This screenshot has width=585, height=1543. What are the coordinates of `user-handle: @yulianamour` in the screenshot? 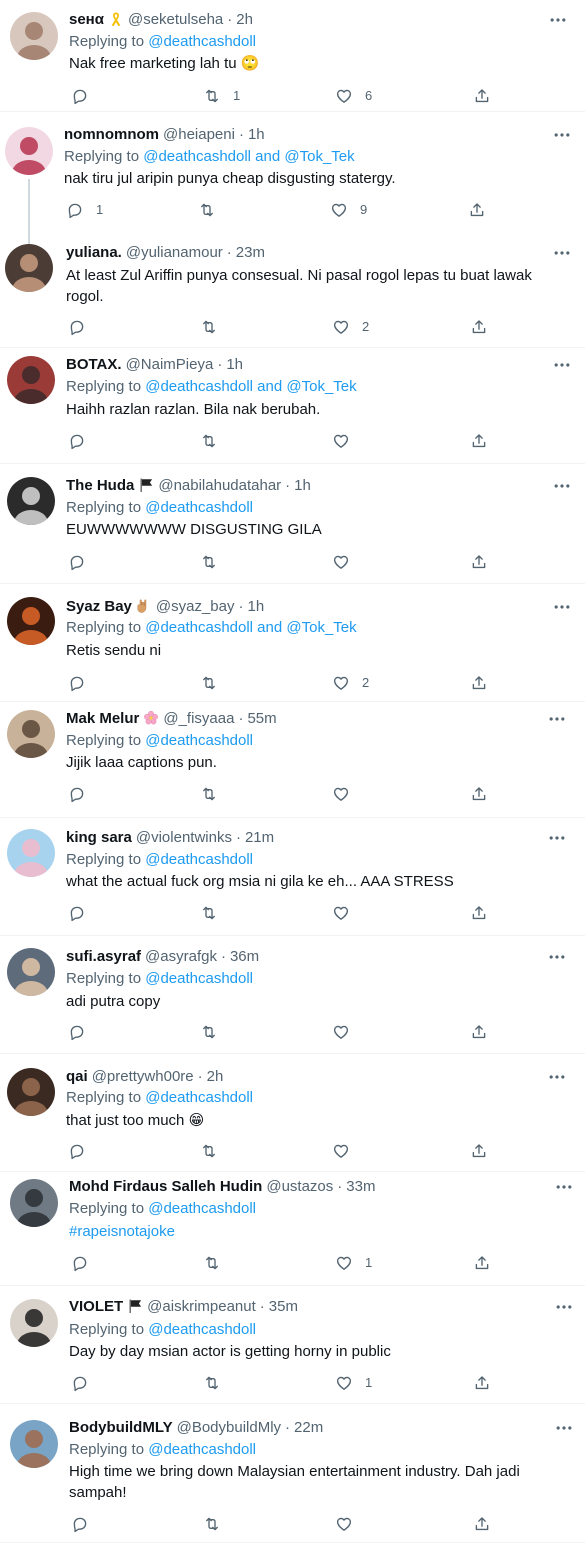 It's located at (174, 252).